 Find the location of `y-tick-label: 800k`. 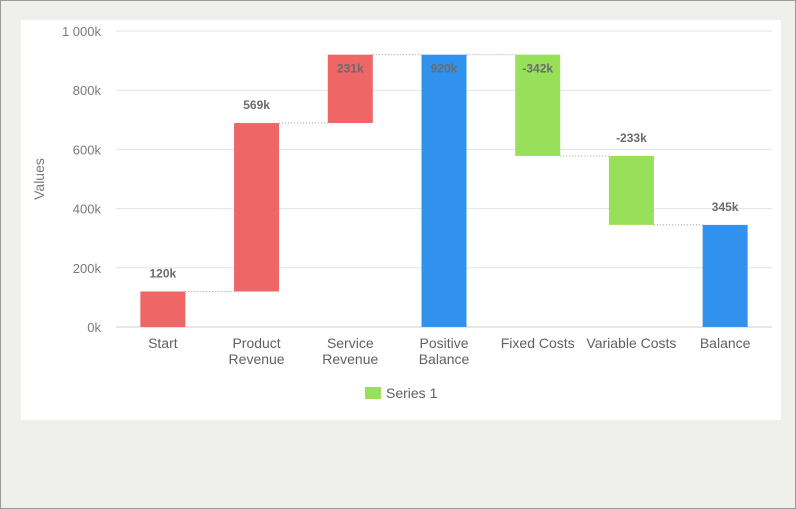

y-tick-label: 800k is located at coordinates (87, 90).